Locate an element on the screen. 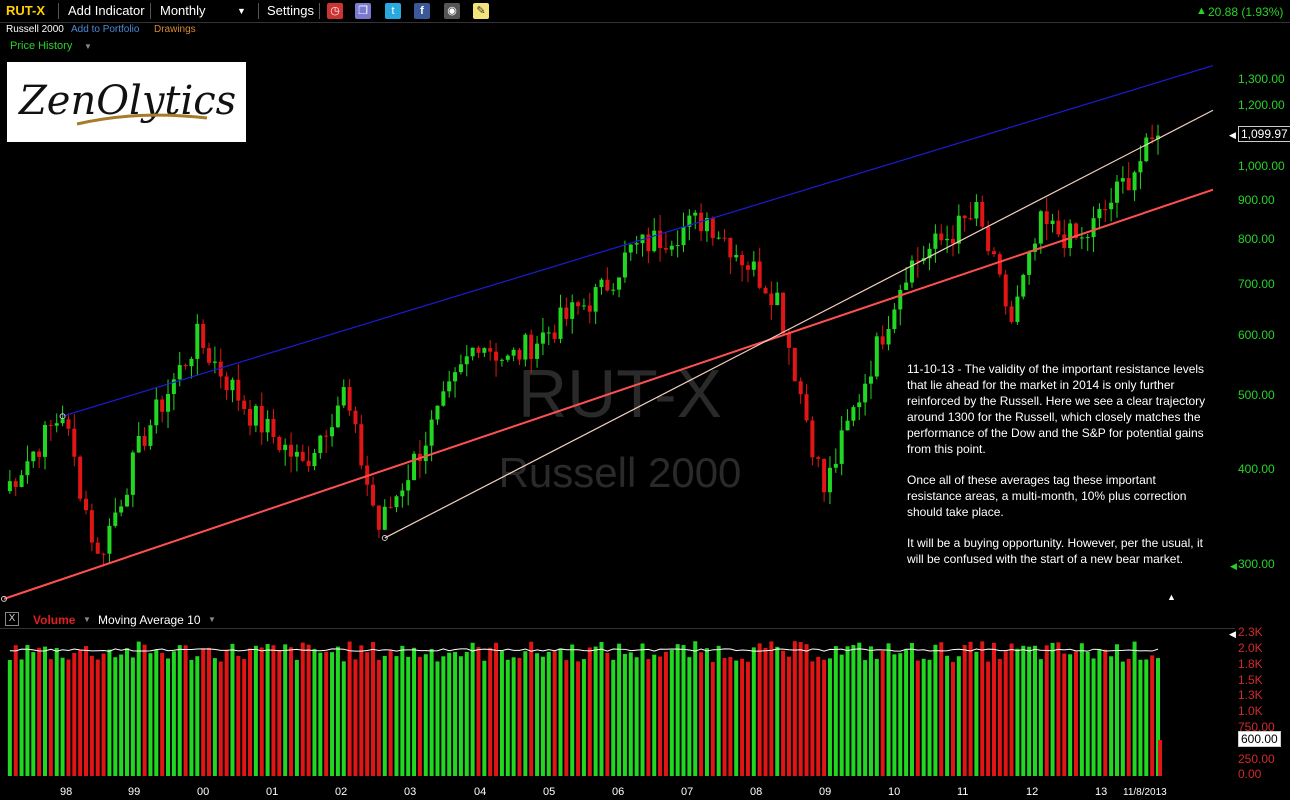 This screenshot has height=800, width=1290. year-tick: 03 is located at coordinates (410, 792).